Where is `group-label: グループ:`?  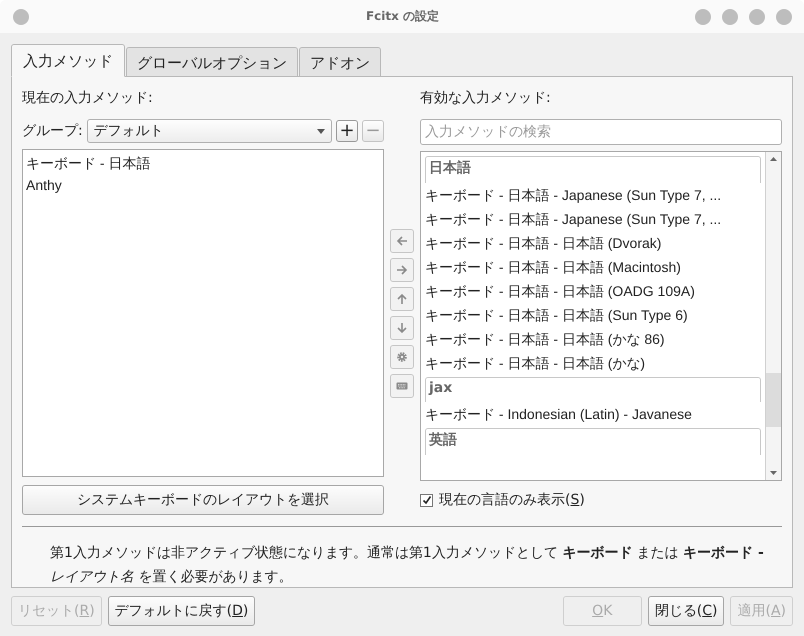
group-label: グループ: is located at coordinates (52, 131).